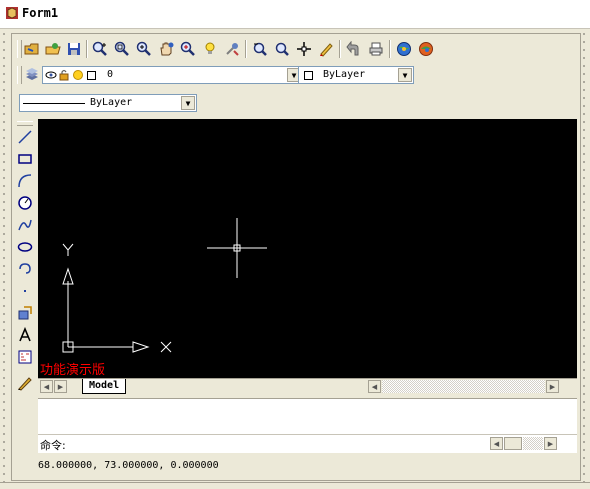 The height and width of the screenshot is (489, 590). I want to click on layer-manager-icon, so click(32, 75).